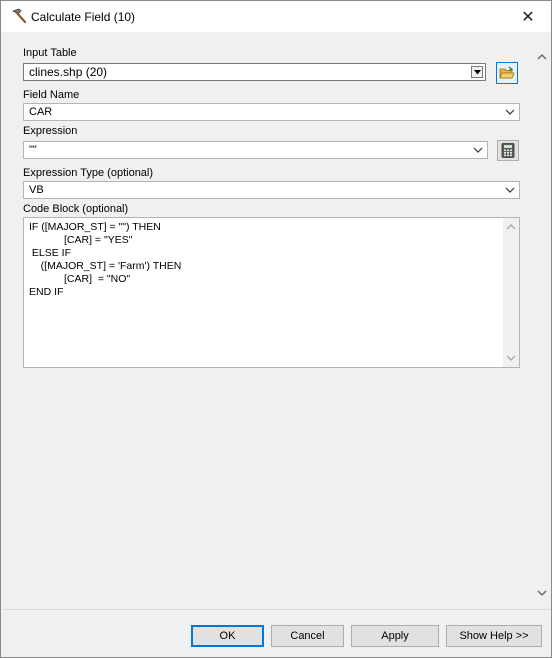  Describe the element at coordinates (88, 173) in the screenshot. I see `expression-type-label: Expression Type (optional)` at that location.